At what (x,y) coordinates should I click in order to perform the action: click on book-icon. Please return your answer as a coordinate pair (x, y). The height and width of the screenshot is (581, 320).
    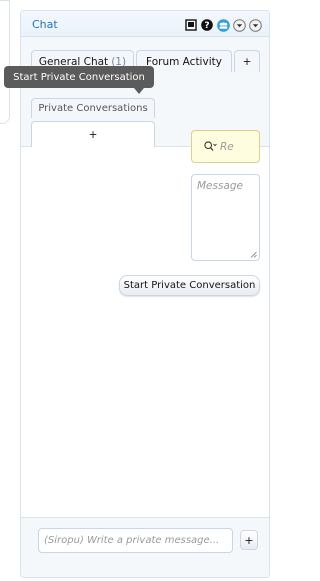
    Looking at the image, I should click on (191, 25).